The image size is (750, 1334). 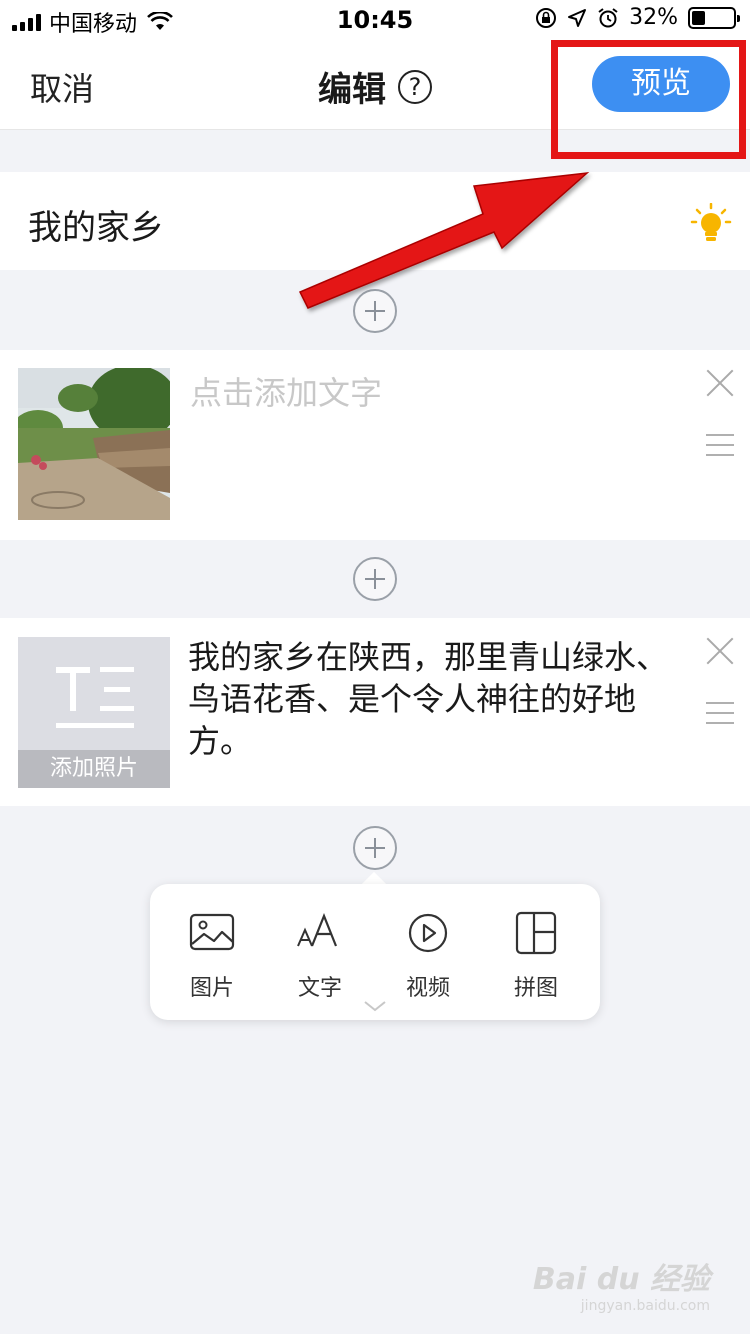 What do you see at coordinates (536, 956) in the screenshot?
I see `insert-collage-option: 拼图` at bounding box center [536, 956].